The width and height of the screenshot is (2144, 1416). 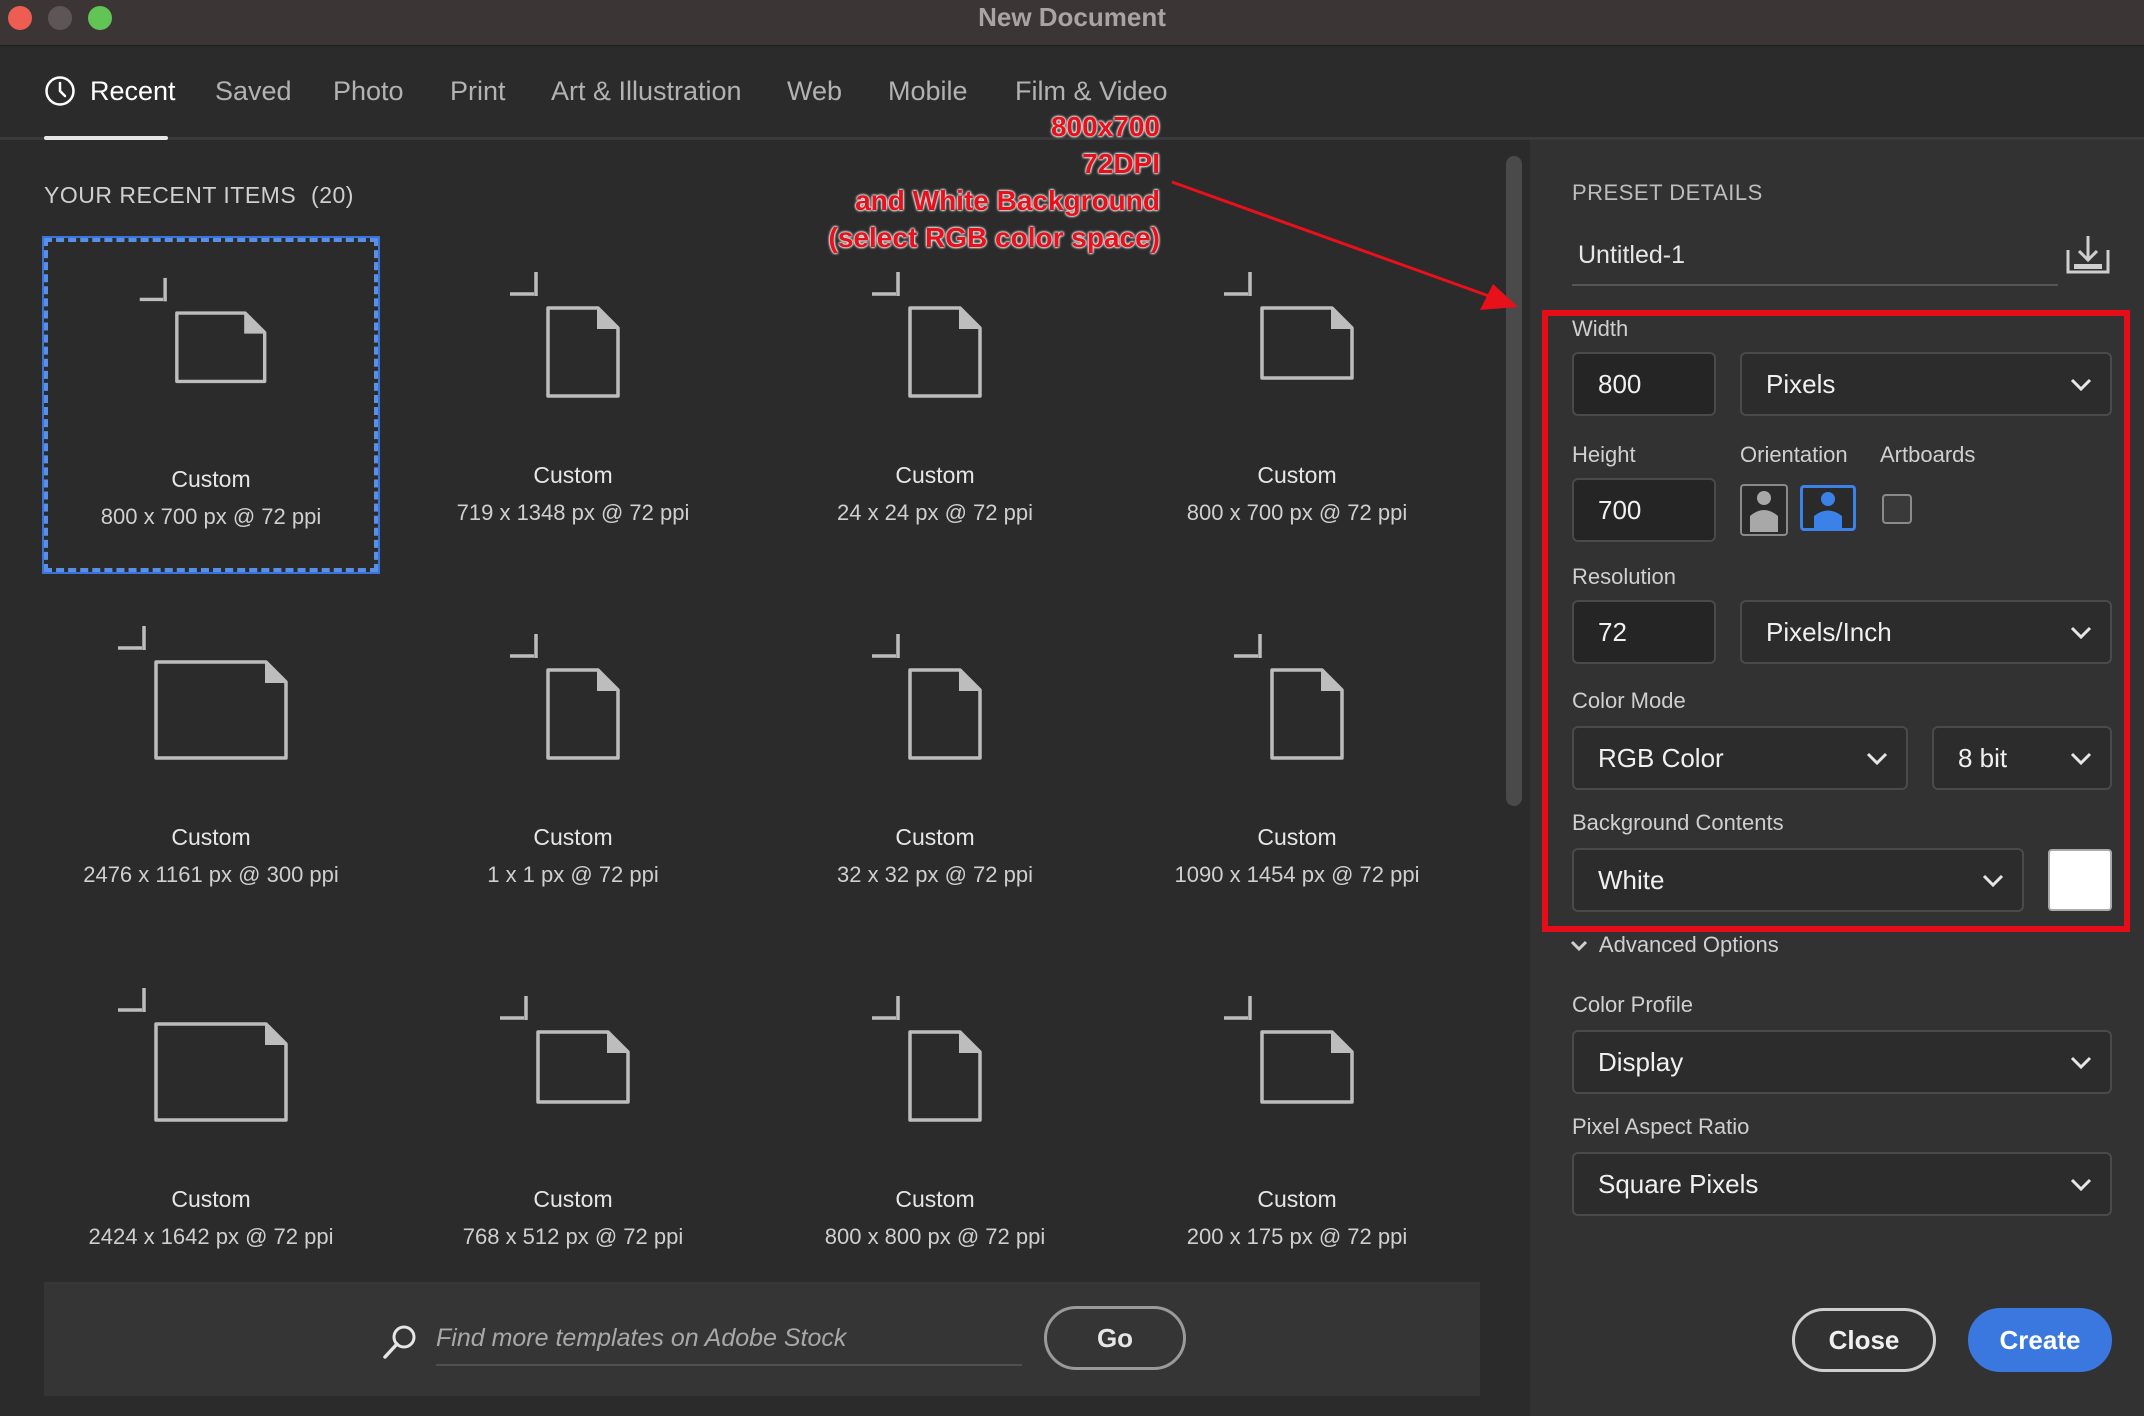 I want to click on recent-item: Custom 2476 x 1161 px @ 300 ppi, so click(x=211, y=767).